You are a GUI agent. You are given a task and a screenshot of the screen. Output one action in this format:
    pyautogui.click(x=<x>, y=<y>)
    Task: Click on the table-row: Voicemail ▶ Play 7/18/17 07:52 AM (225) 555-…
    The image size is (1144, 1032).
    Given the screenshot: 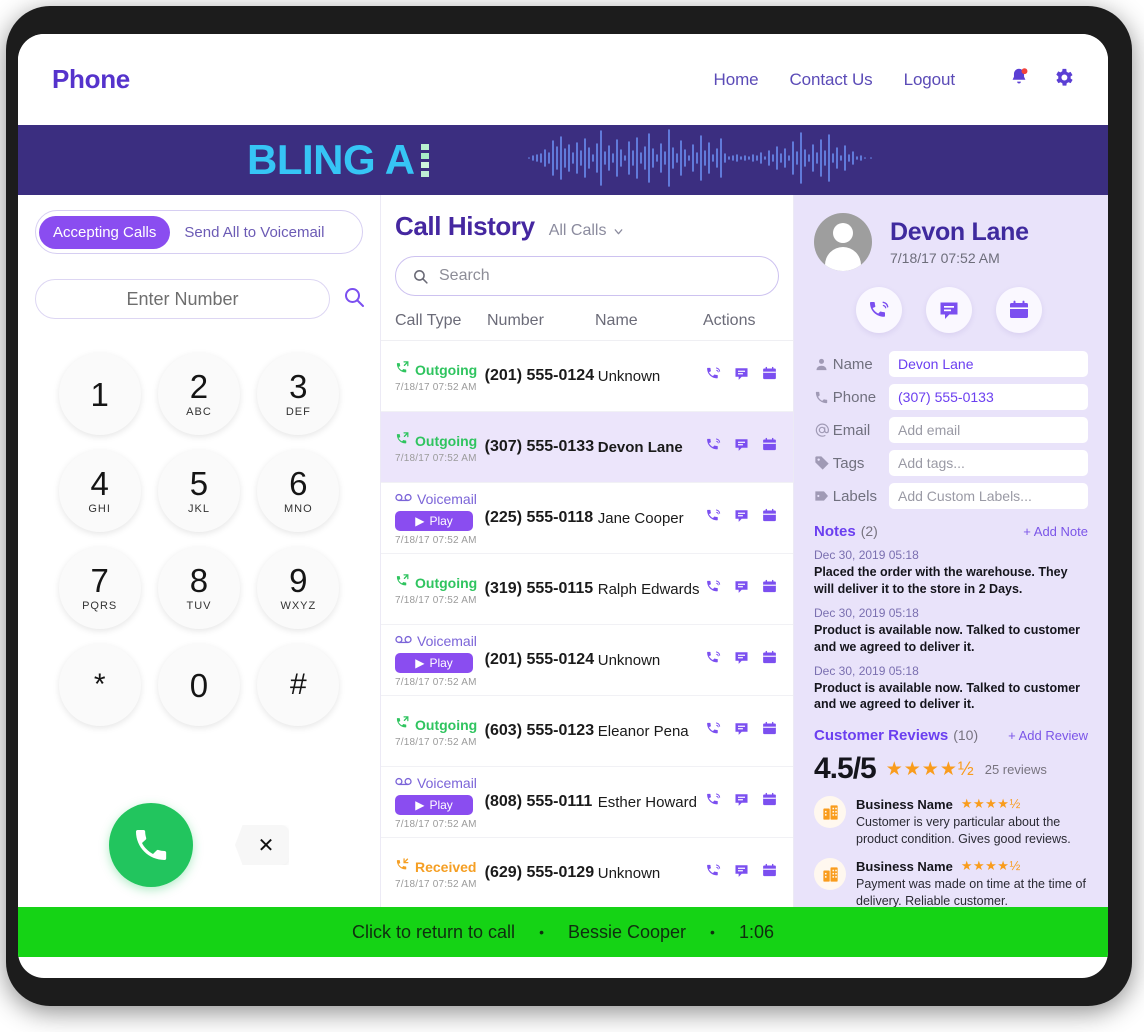 What is the action you would take?
    pyautogui.click(x=587, y=518)
    